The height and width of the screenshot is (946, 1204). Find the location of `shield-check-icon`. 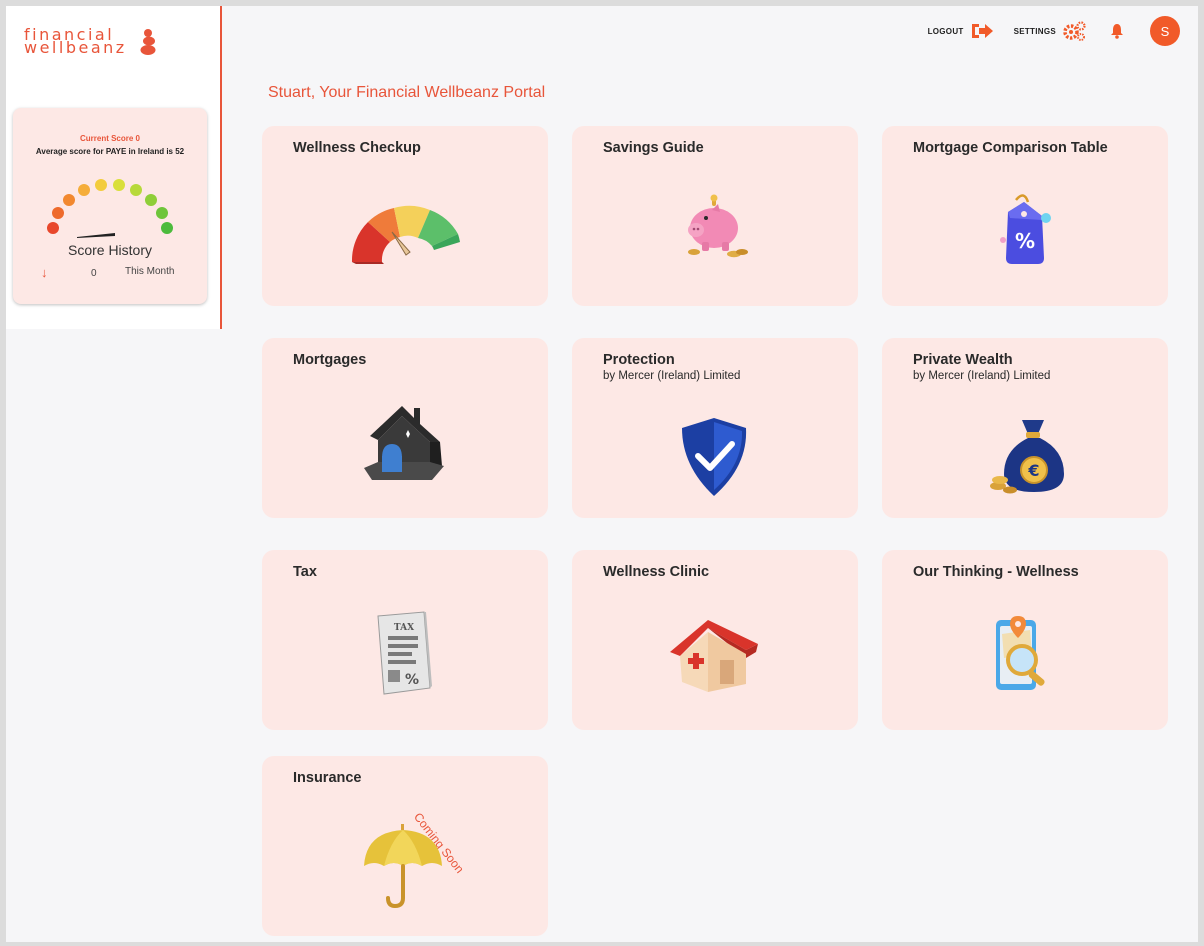

shield-check-icon is located at coordinates (714, 457).